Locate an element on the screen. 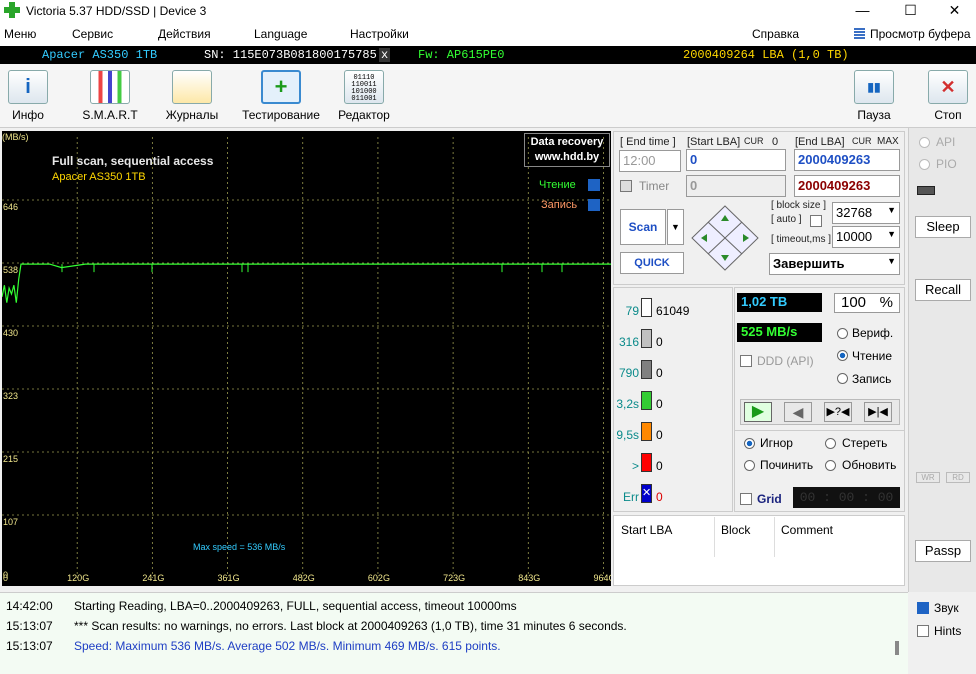 The height and width of the screenshot is (674, 976). end-lba-input: 2000409263 is located at coordinates (847, 160).